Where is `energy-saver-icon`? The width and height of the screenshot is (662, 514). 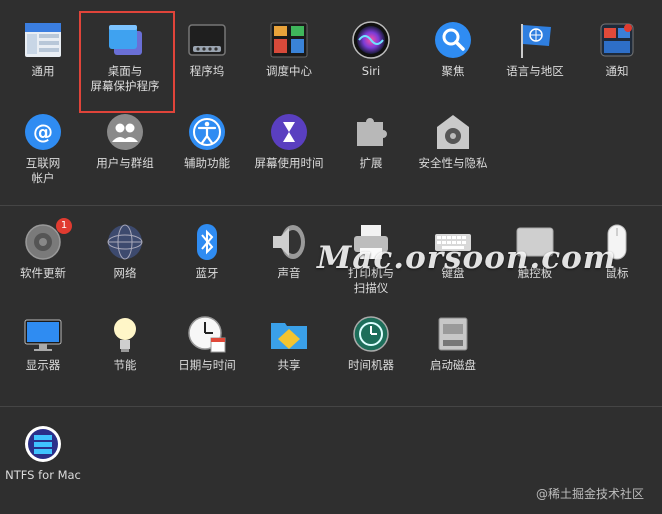 energy-saver-icon is located at coordinates (125, 334).